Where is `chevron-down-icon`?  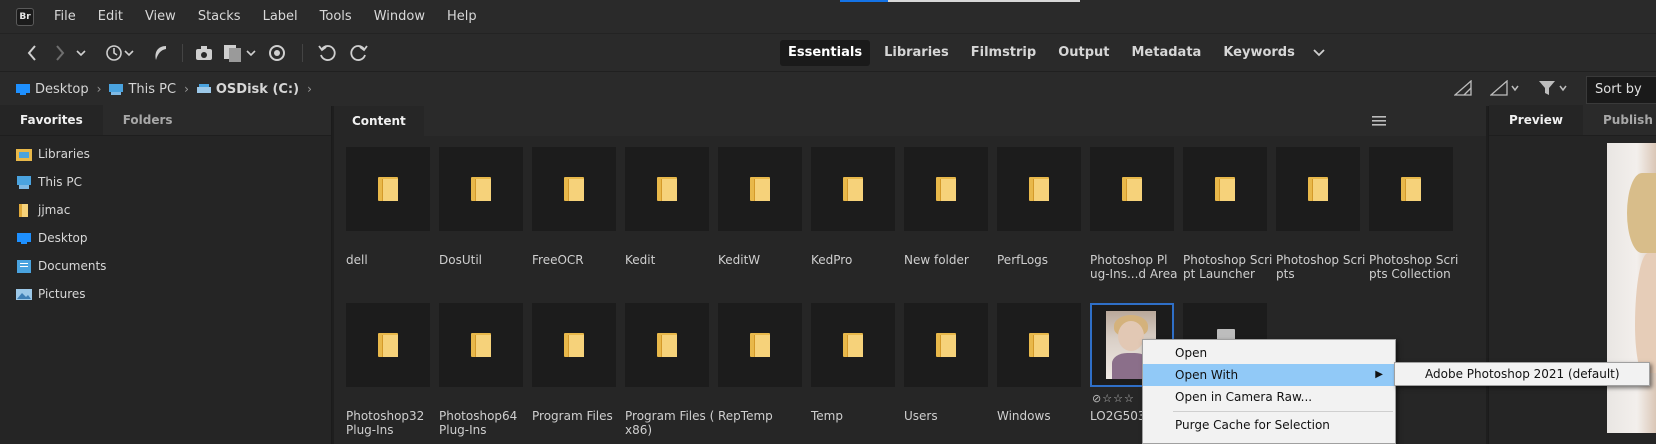 chevron-down-icon is located at coordinates (81, 53).